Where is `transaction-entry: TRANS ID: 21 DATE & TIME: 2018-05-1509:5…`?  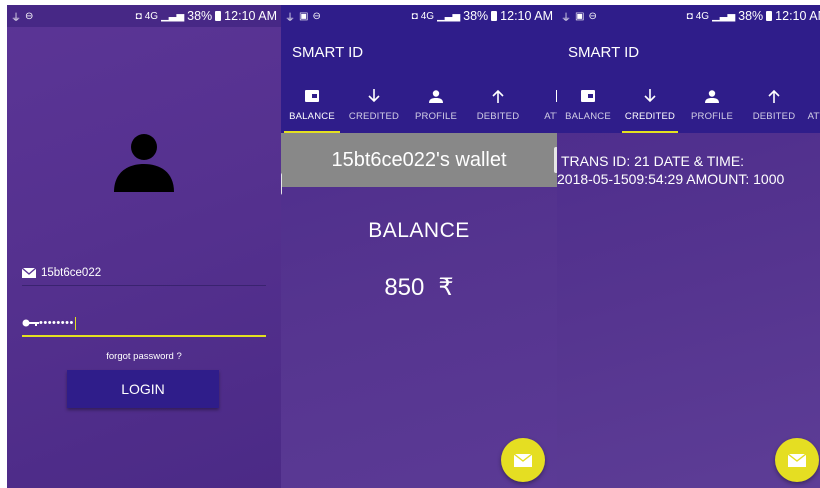
transaction-entry: TRANS ID: 21 DATE & TIME: 2018-05-1509:5… is located at coordinates (688, 170).